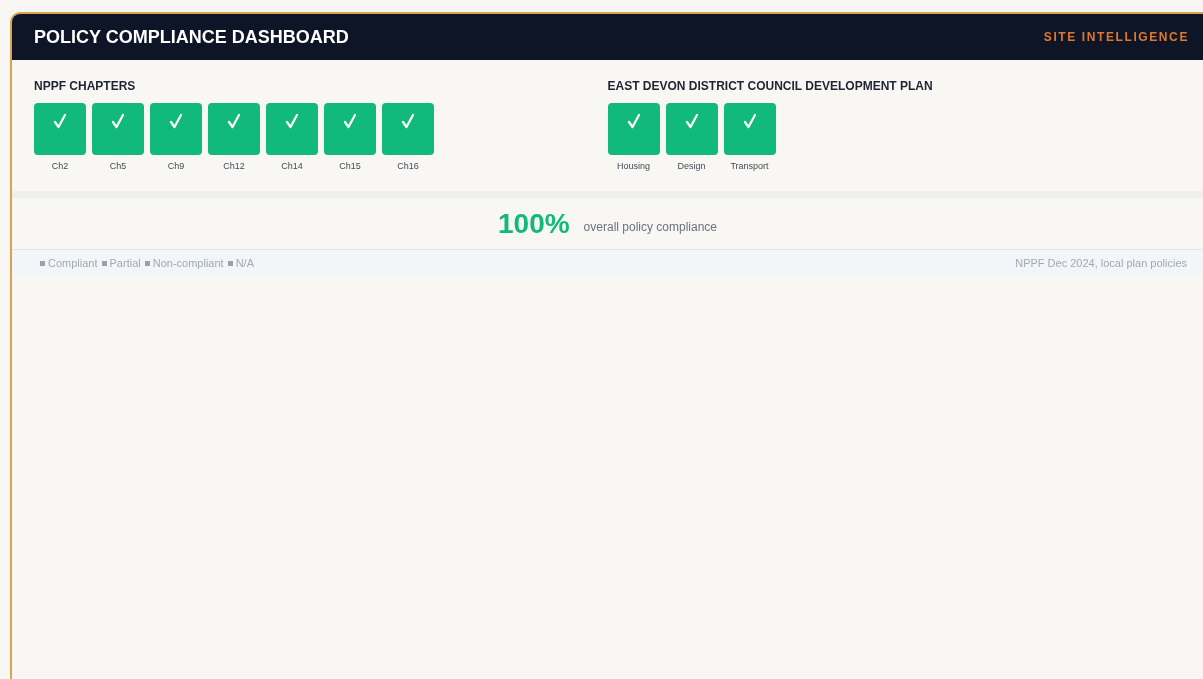 Image resolution: width=1203 pixels, height=679 pixels. Describe the element at coordinates (408, 166) in the screenshot. I see `tile-label: Ch16` at that location.